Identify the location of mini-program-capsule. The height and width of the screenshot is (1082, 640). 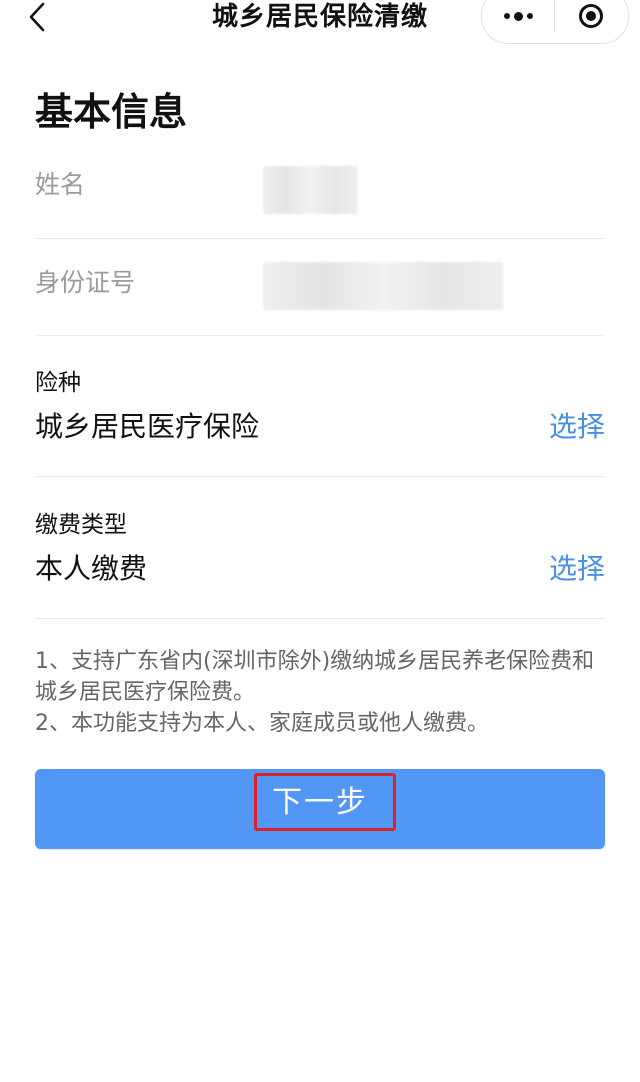
(555, 22).